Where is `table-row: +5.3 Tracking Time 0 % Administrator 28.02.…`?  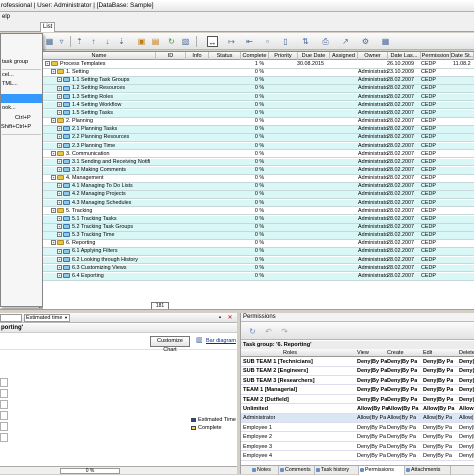 table-row: +5.3 Tracking Time 0 % Administrator 28.02.… is located at coordinates (258, 236).